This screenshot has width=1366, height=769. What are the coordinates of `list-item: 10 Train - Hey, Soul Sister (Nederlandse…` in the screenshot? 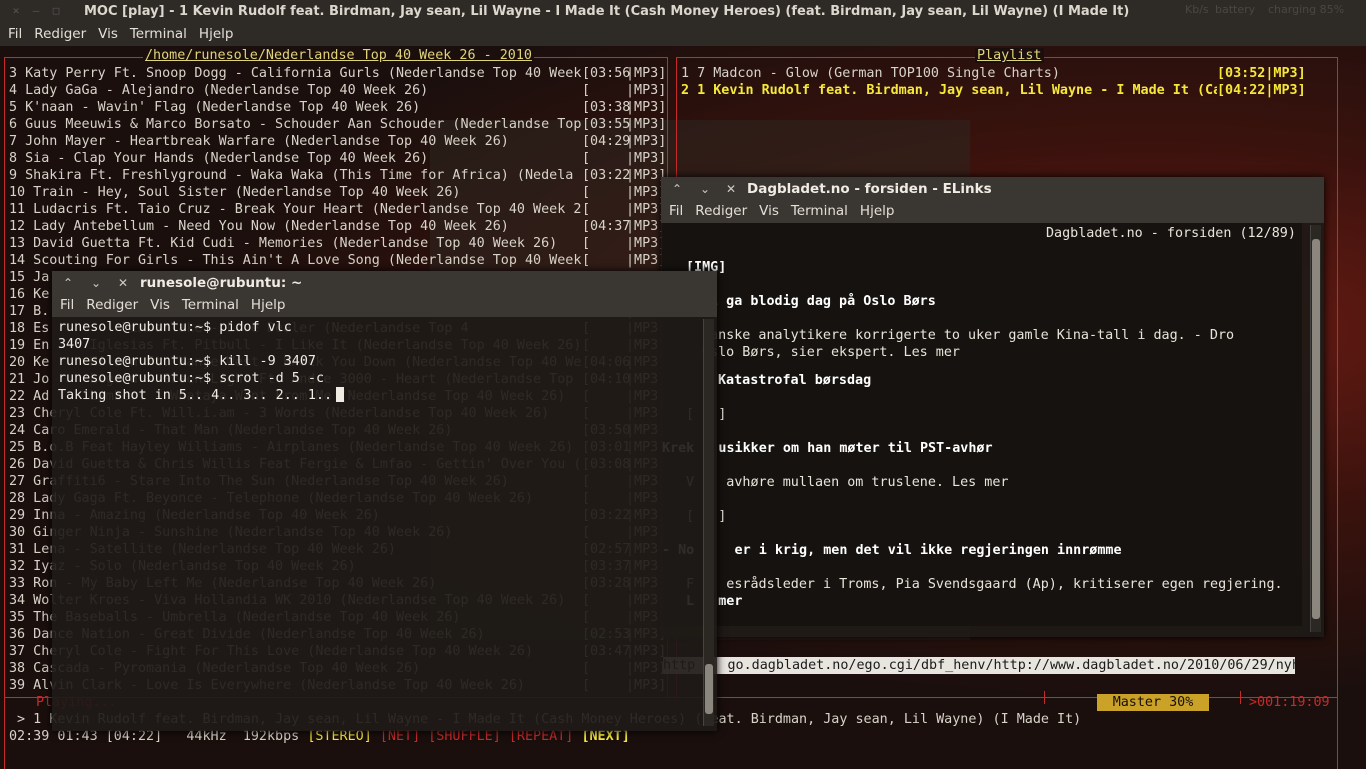 It's located at (338, 192).